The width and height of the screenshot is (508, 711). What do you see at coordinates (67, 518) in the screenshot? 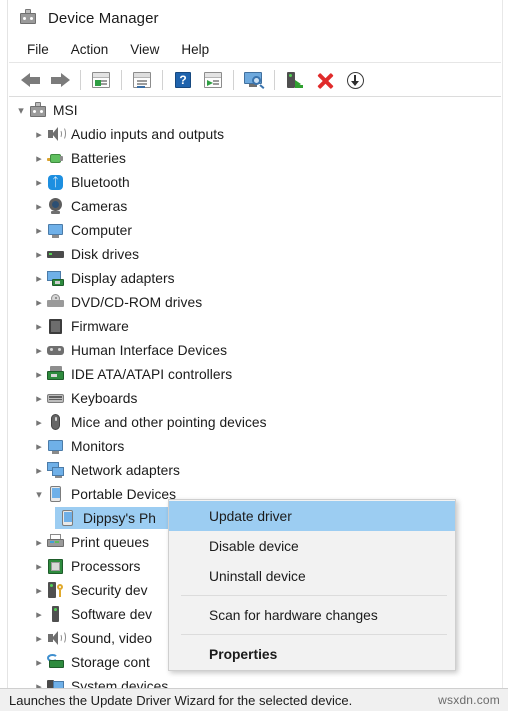
I see `phone-icon` at bounding box center [67, 518].